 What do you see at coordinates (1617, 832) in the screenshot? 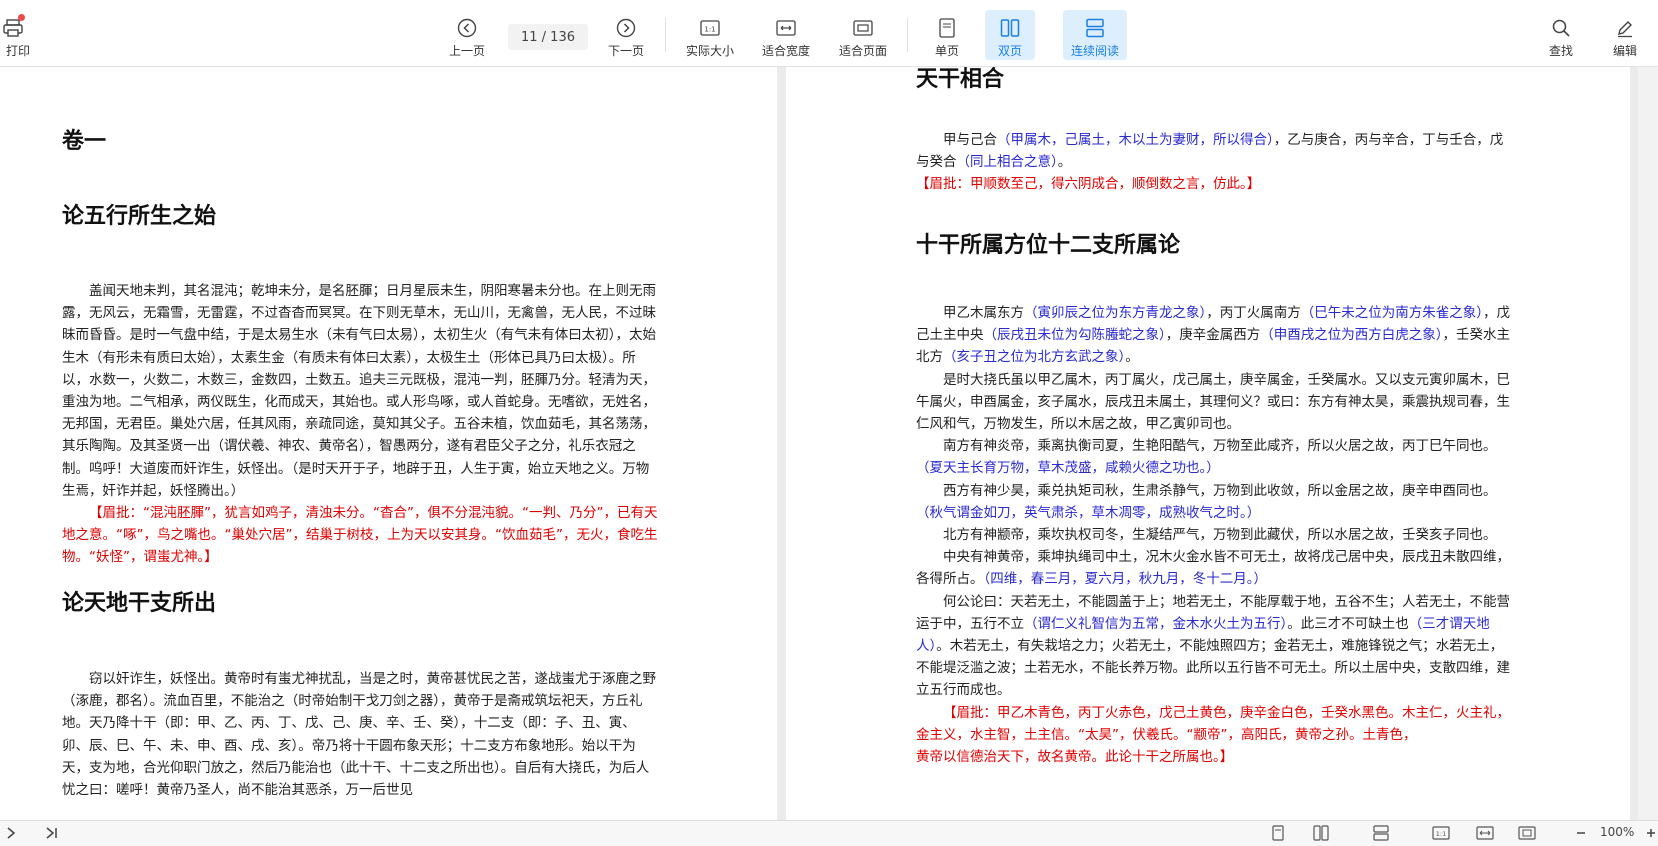
I see `zoom-level: 100%` at bounding box center [1617, 832].